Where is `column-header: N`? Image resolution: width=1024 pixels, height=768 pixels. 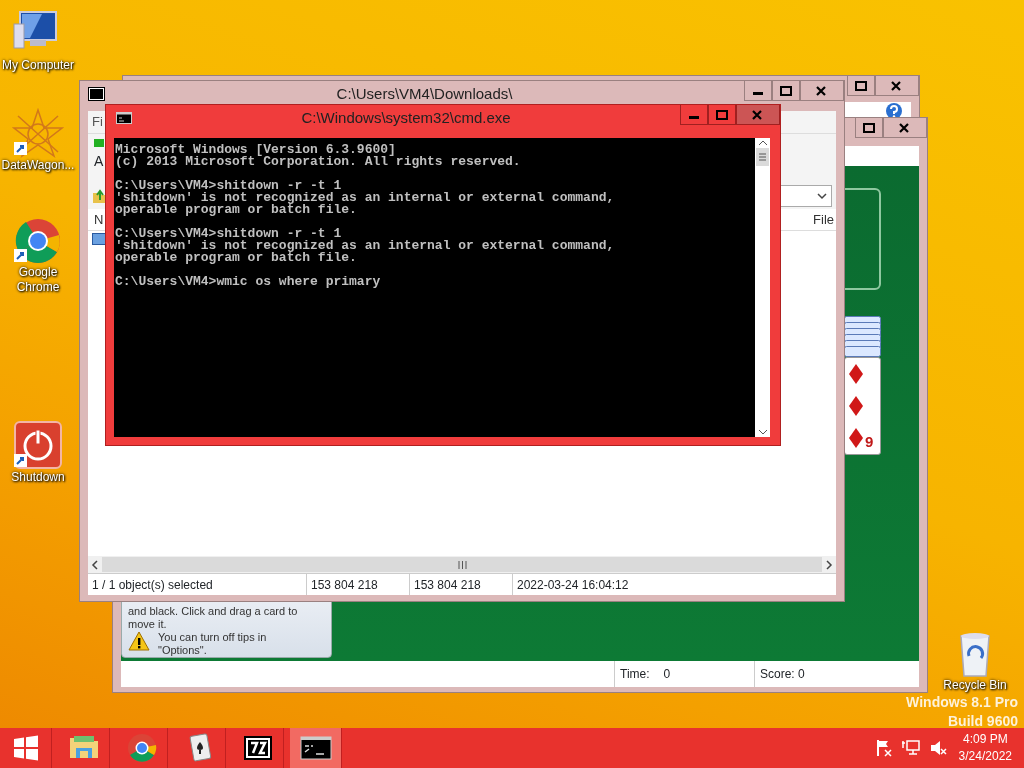 column-header: N is located at coordinates (99, 219).